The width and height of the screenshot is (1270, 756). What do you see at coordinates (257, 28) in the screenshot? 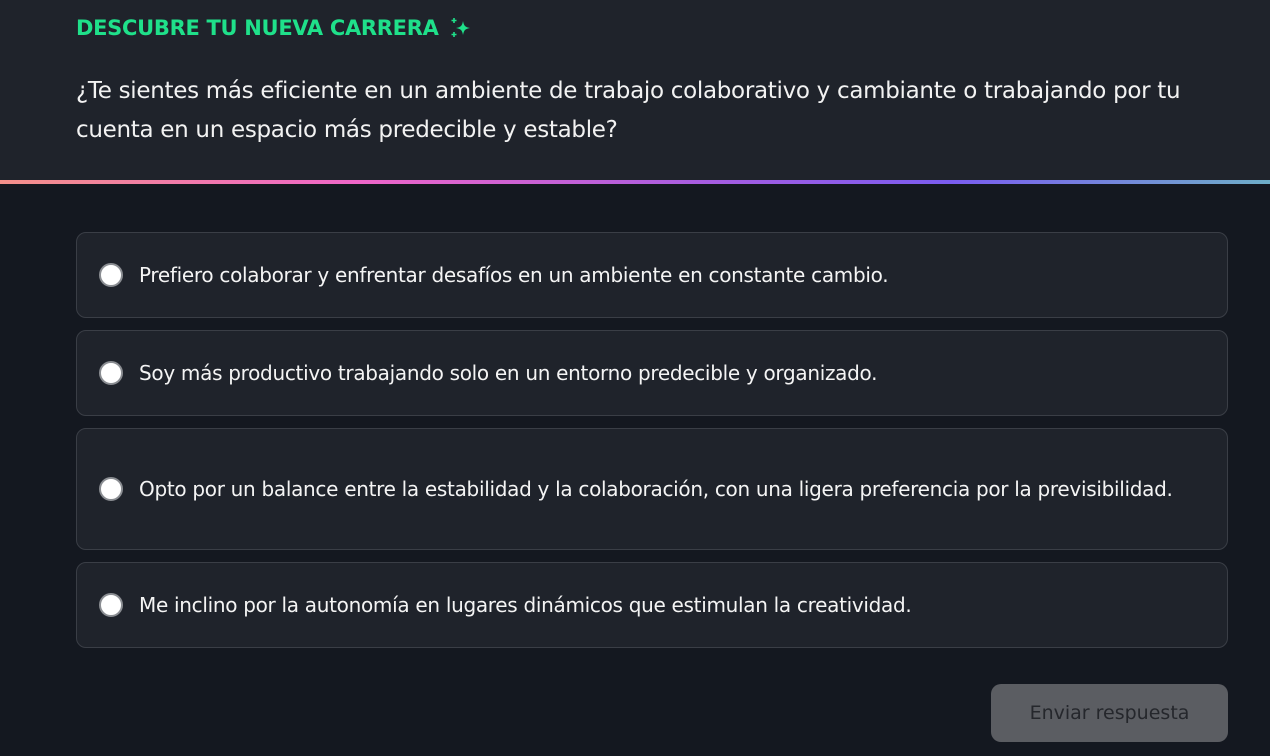
I see `kicker-text: DESCUBRE TU NUEVA CARRERA` at bounding box center [257, 28].